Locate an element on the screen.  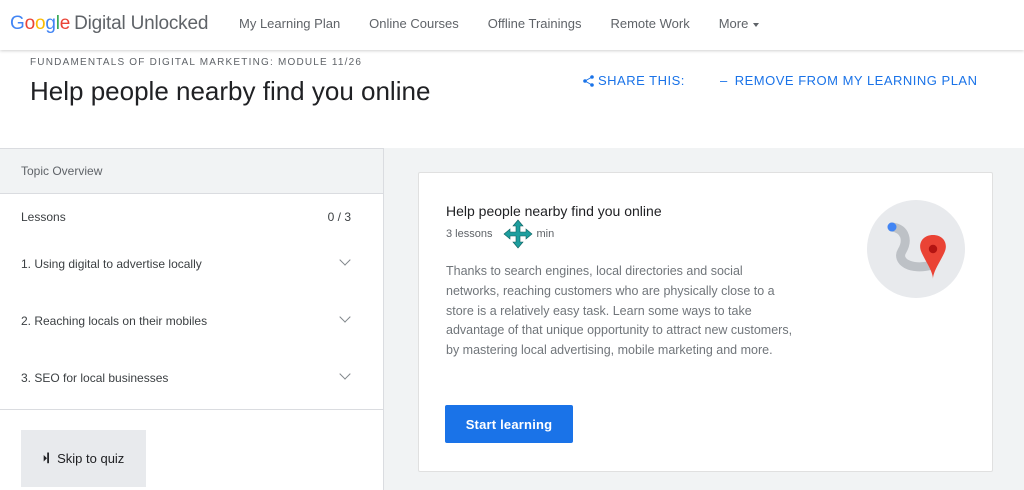
lessons-header: Lessons 0 / 3 is located at coordinates (191, 215).